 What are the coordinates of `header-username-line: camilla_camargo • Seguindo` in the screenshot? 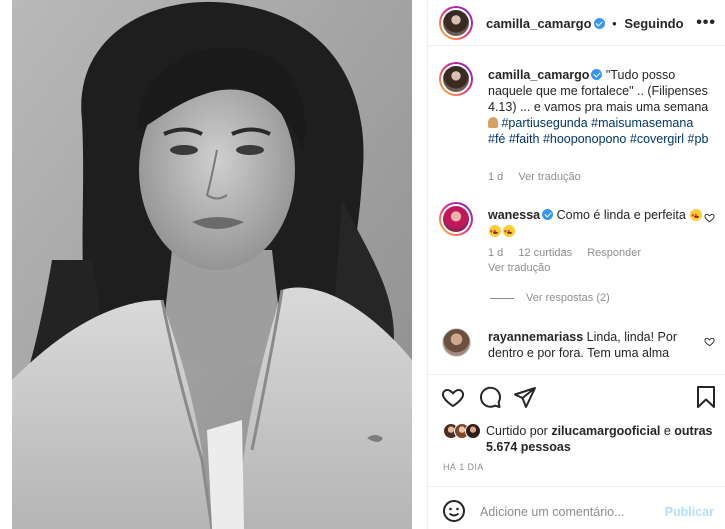 It's located at (585, 23).